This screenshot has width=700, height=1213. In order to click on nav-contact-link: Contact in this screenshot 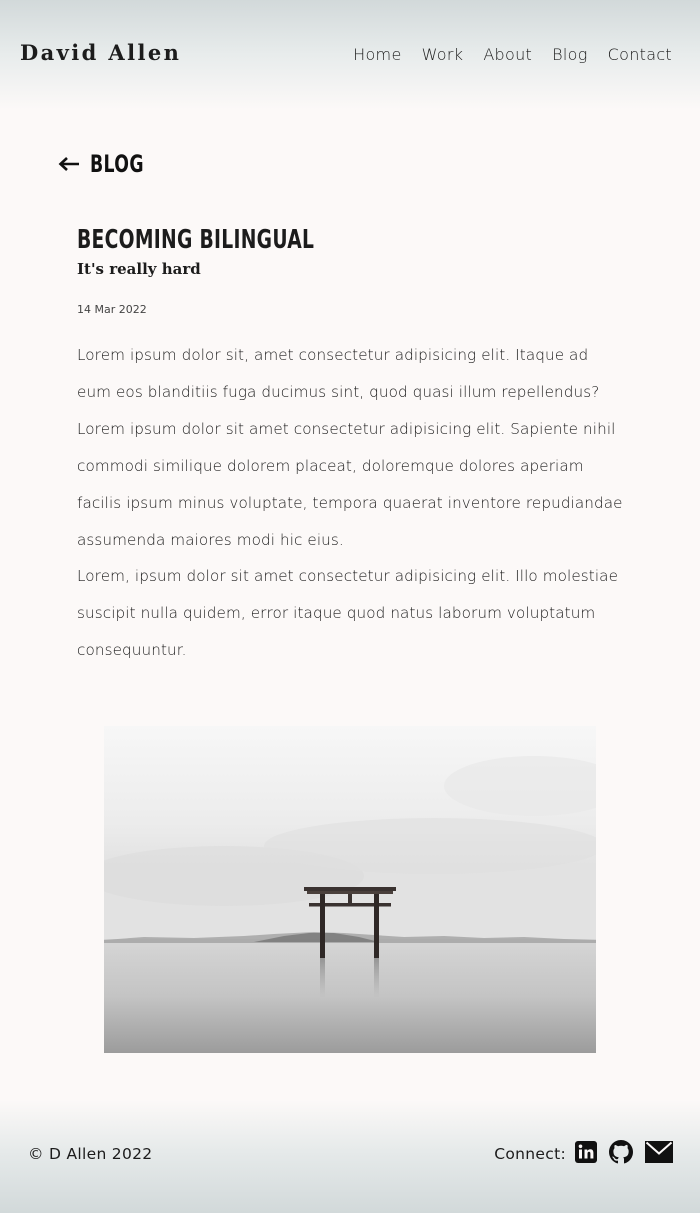, I will do `click(640, 54)`.